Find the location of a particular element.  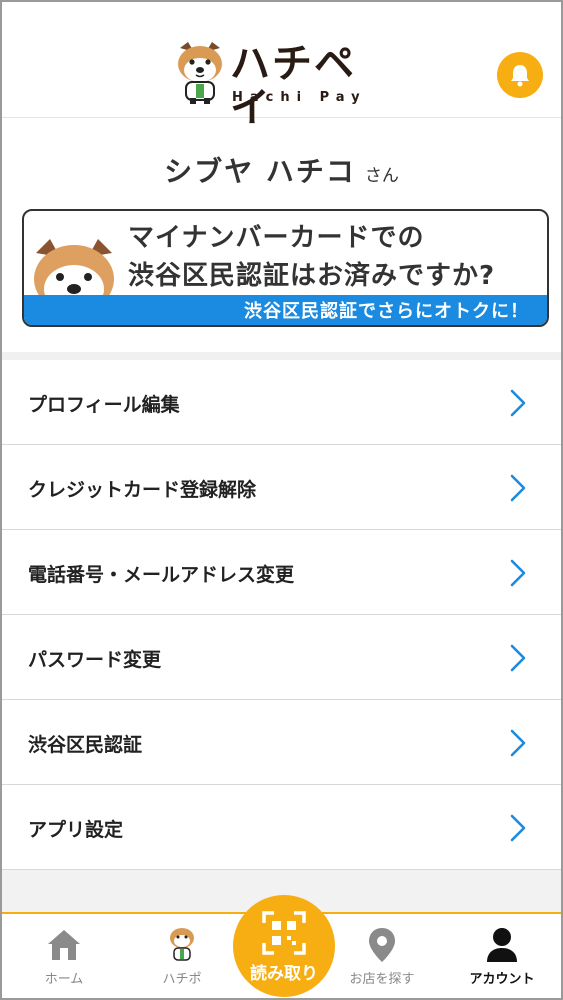

logo-text: ハチペイ is located at coordinates (293, 86).